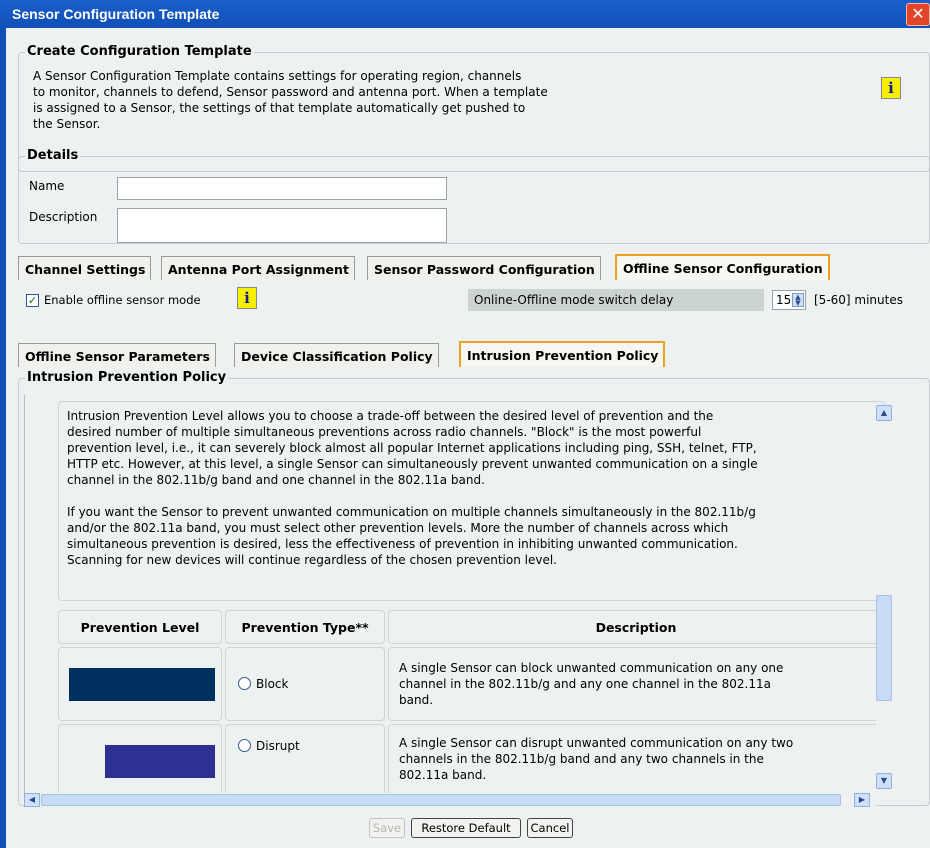  I want to click on title-bar: Sensor Configuration Template ✕, so click(465, 14).